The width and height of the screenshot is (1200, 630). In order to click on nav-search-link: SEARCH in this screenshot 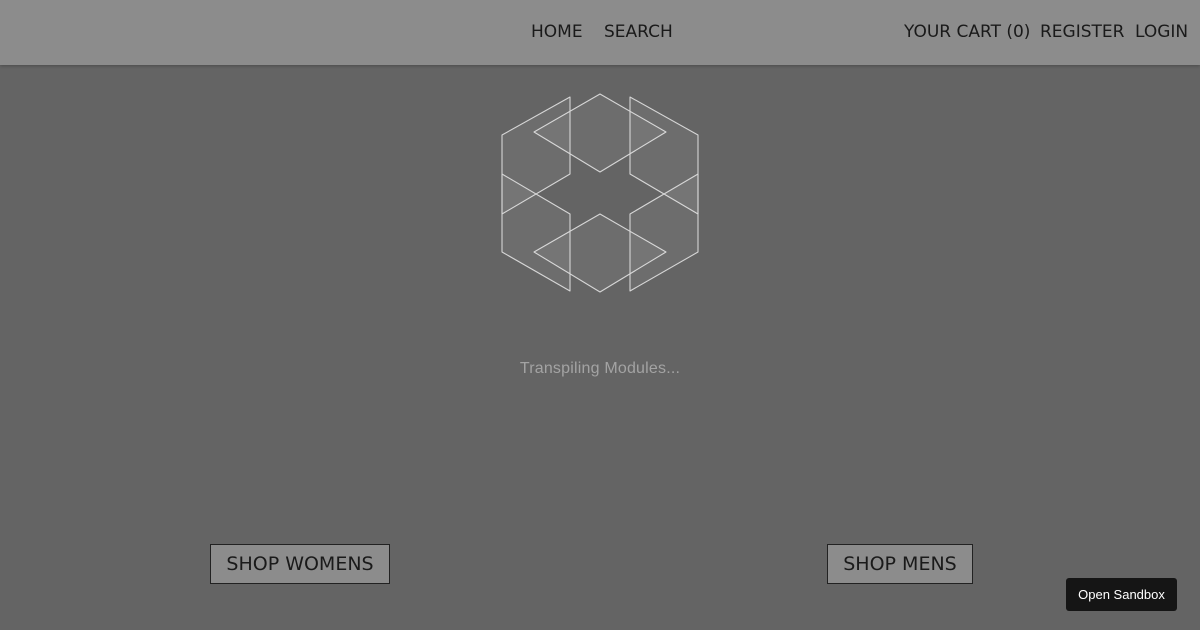, I will do `click(638, 32)`.